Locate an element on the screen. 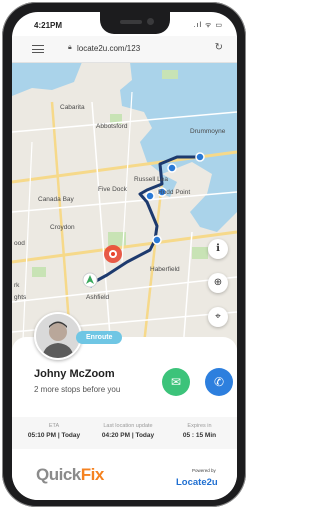 The height and width of the screenshot is (510, 320). expires-value: 05 : 15 Min is located at coordinates (199, 435).